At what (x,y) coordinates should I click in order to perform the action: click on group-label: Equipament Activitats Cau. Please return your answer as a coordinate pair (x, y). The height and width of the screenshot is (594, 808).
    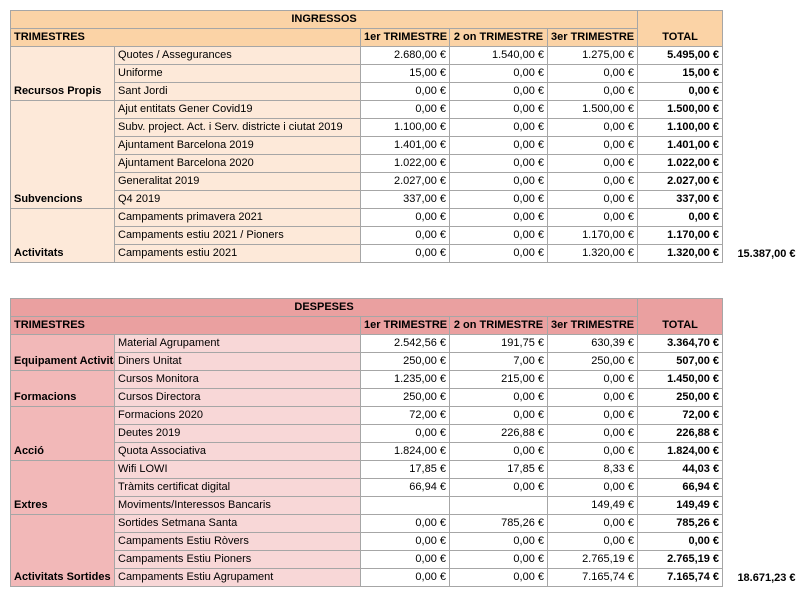
    Looking at the image, I should click on (62, 352).